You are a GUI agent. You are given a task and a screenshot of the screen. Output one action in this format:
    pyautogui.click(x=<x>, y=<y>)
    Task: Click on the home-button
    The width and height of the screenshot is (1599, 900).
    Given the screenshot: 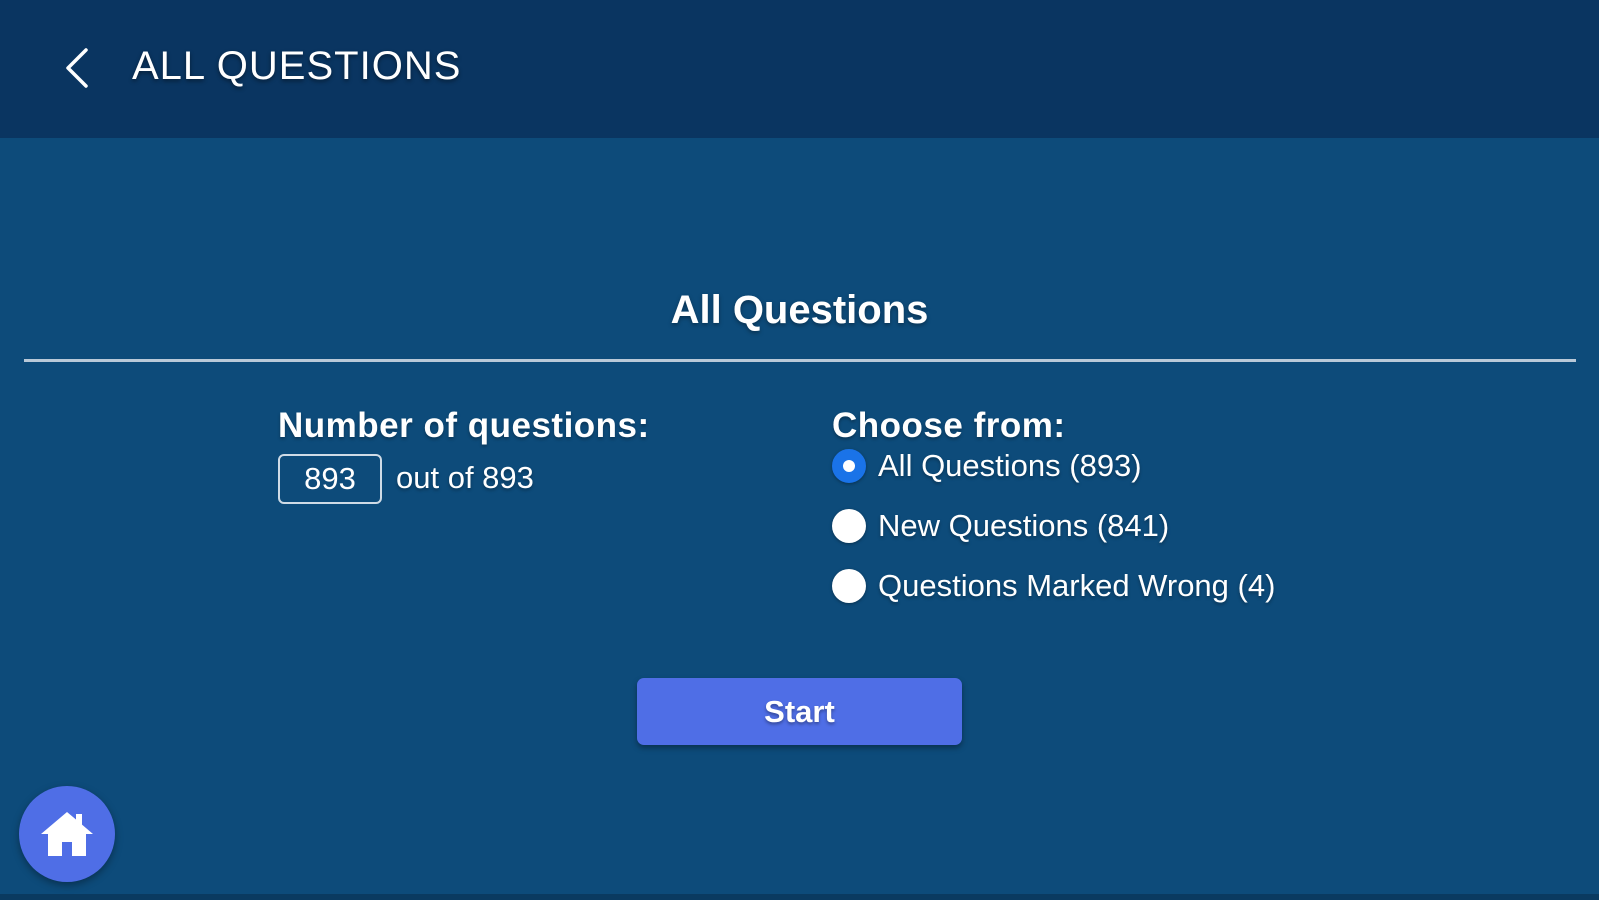 What is the action you would take?
    pyautogui.click(x=67, y=834)
    